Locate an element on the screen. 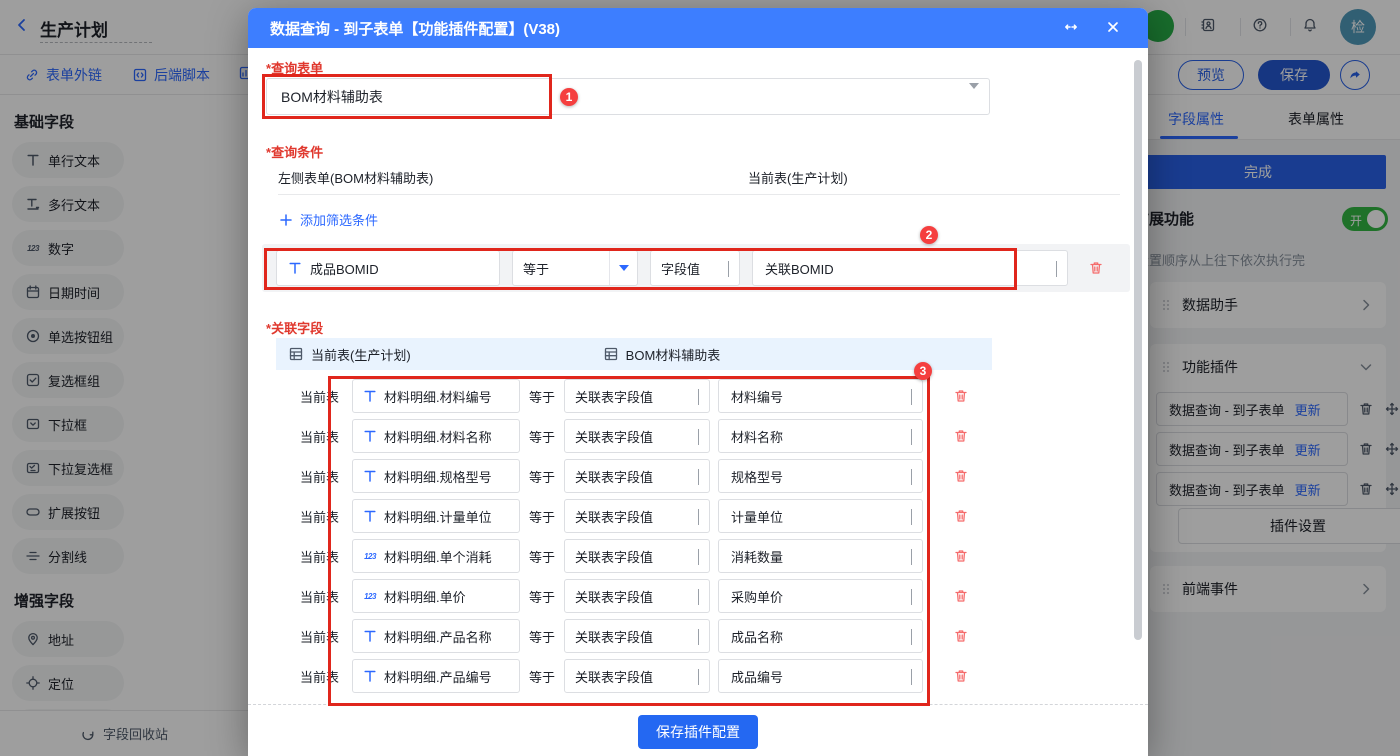 The image size is (1400, 756). save-plugin-config-button: 保存插件配置 is located at coordinates (698, 732).